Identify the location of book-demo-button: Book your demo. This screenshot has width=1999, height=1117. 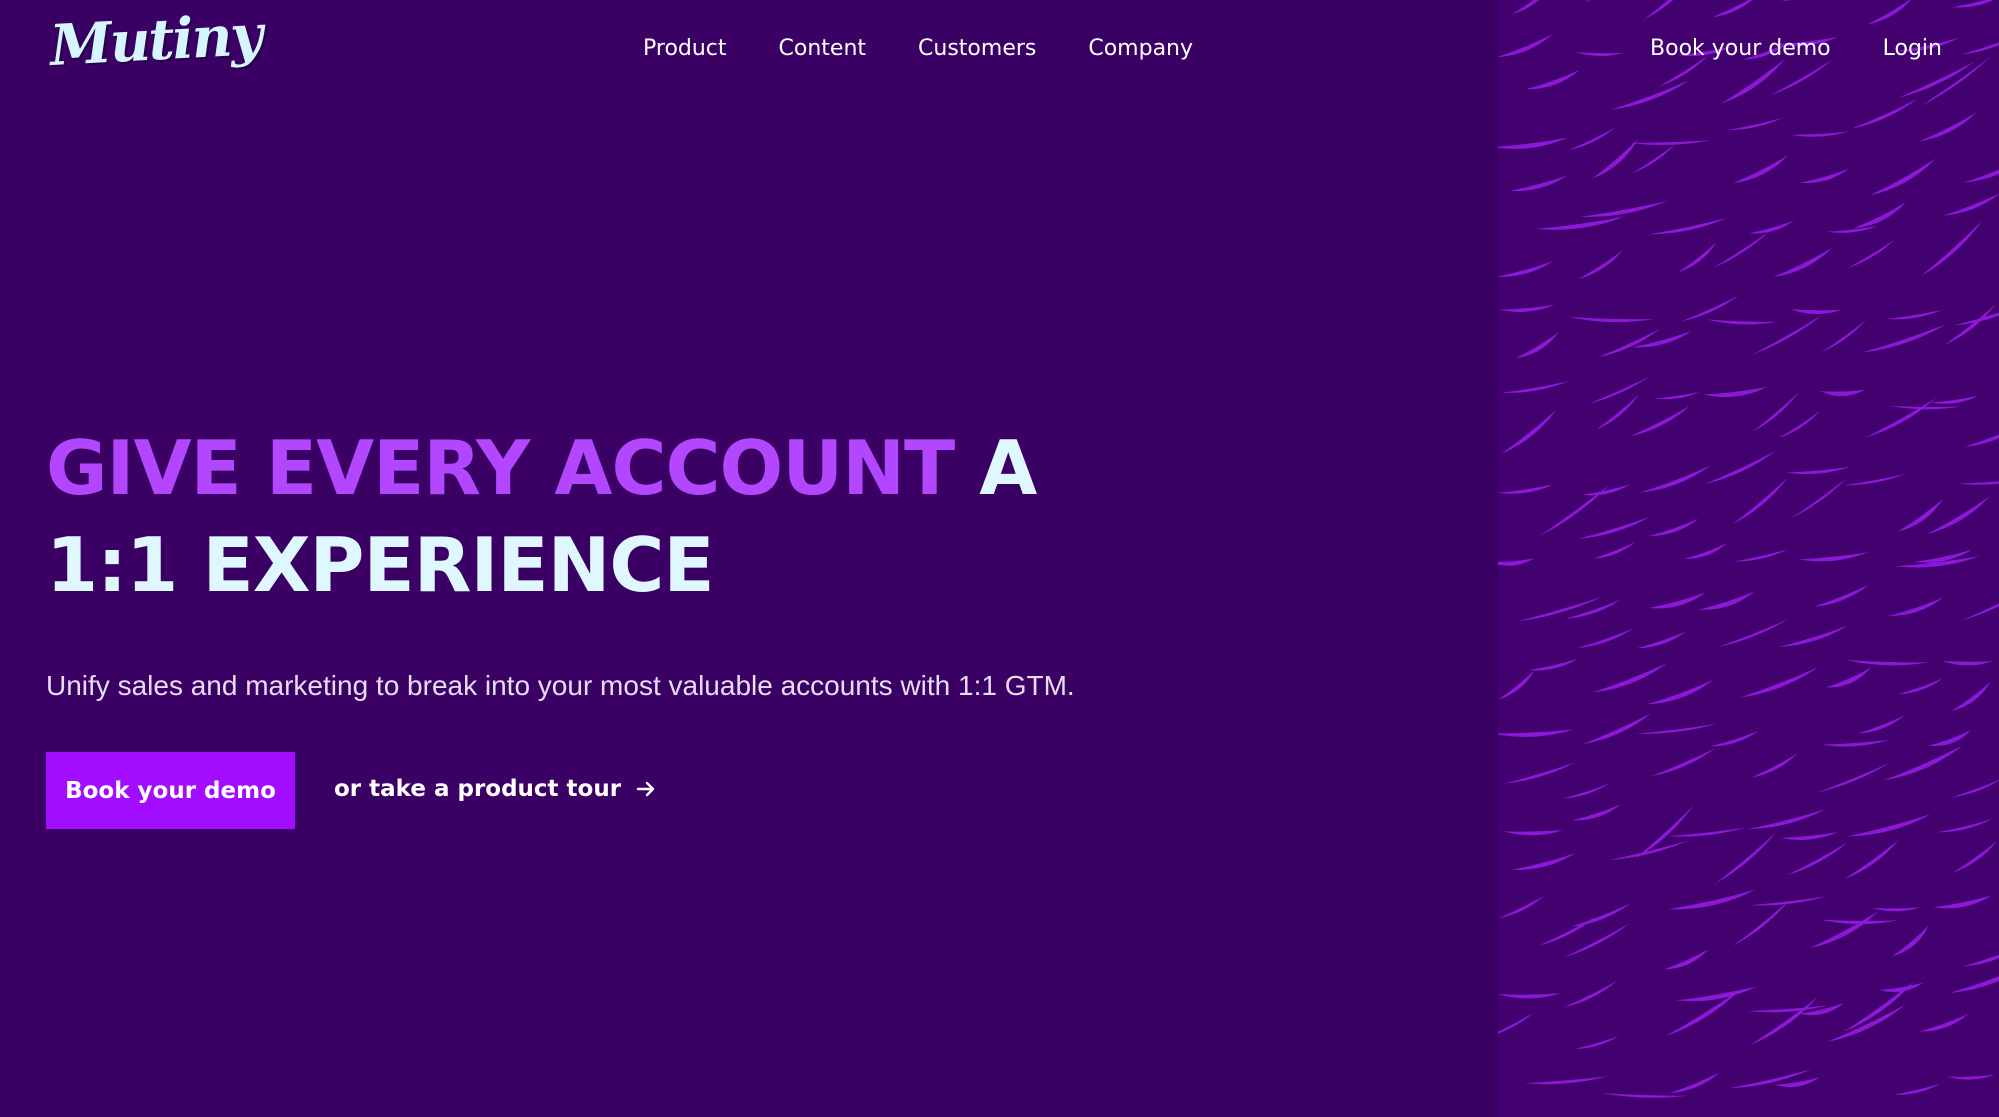
(170, 790).